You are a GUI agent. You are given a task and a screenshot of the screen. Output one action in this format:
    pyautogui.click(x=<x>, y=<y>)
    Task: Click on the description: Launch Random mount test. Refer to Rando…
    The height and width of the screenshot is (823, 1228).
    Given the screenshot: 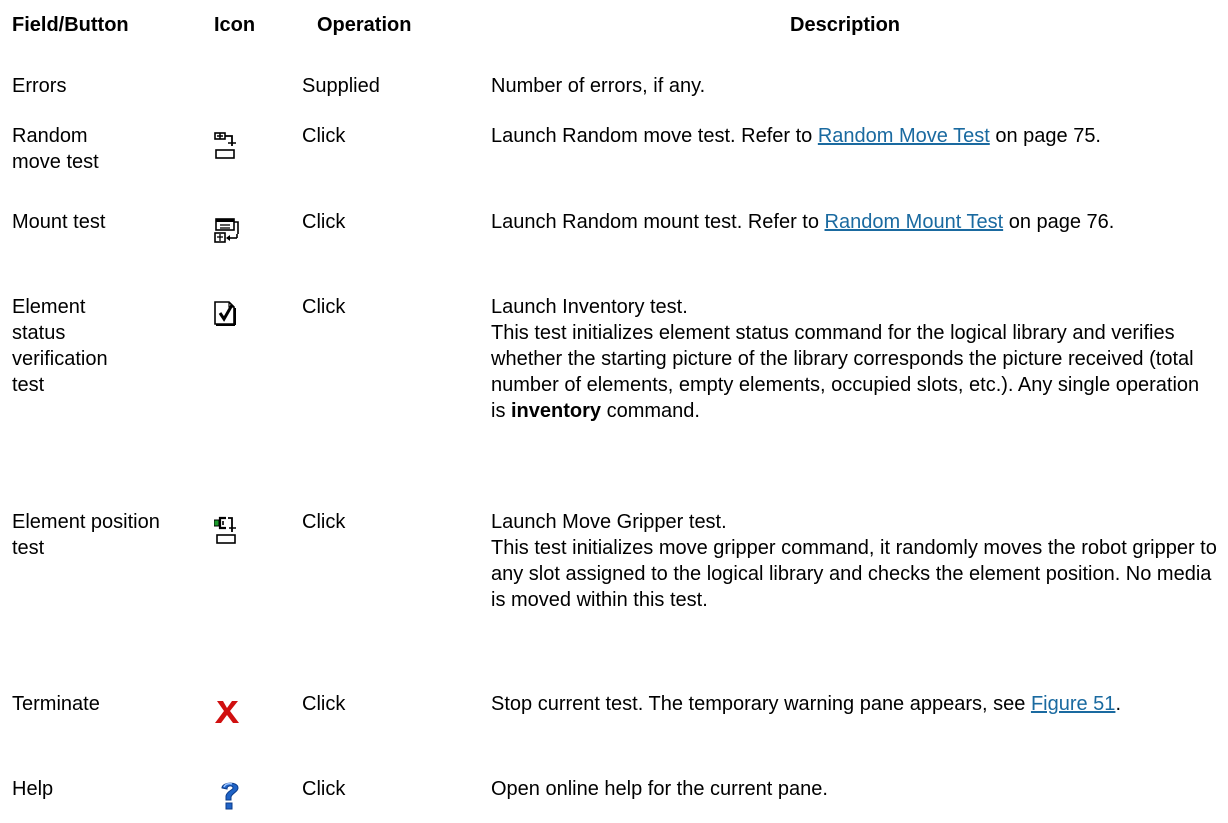 What is the action you would take?
    pyautogui.click(x=803, y=222)
    